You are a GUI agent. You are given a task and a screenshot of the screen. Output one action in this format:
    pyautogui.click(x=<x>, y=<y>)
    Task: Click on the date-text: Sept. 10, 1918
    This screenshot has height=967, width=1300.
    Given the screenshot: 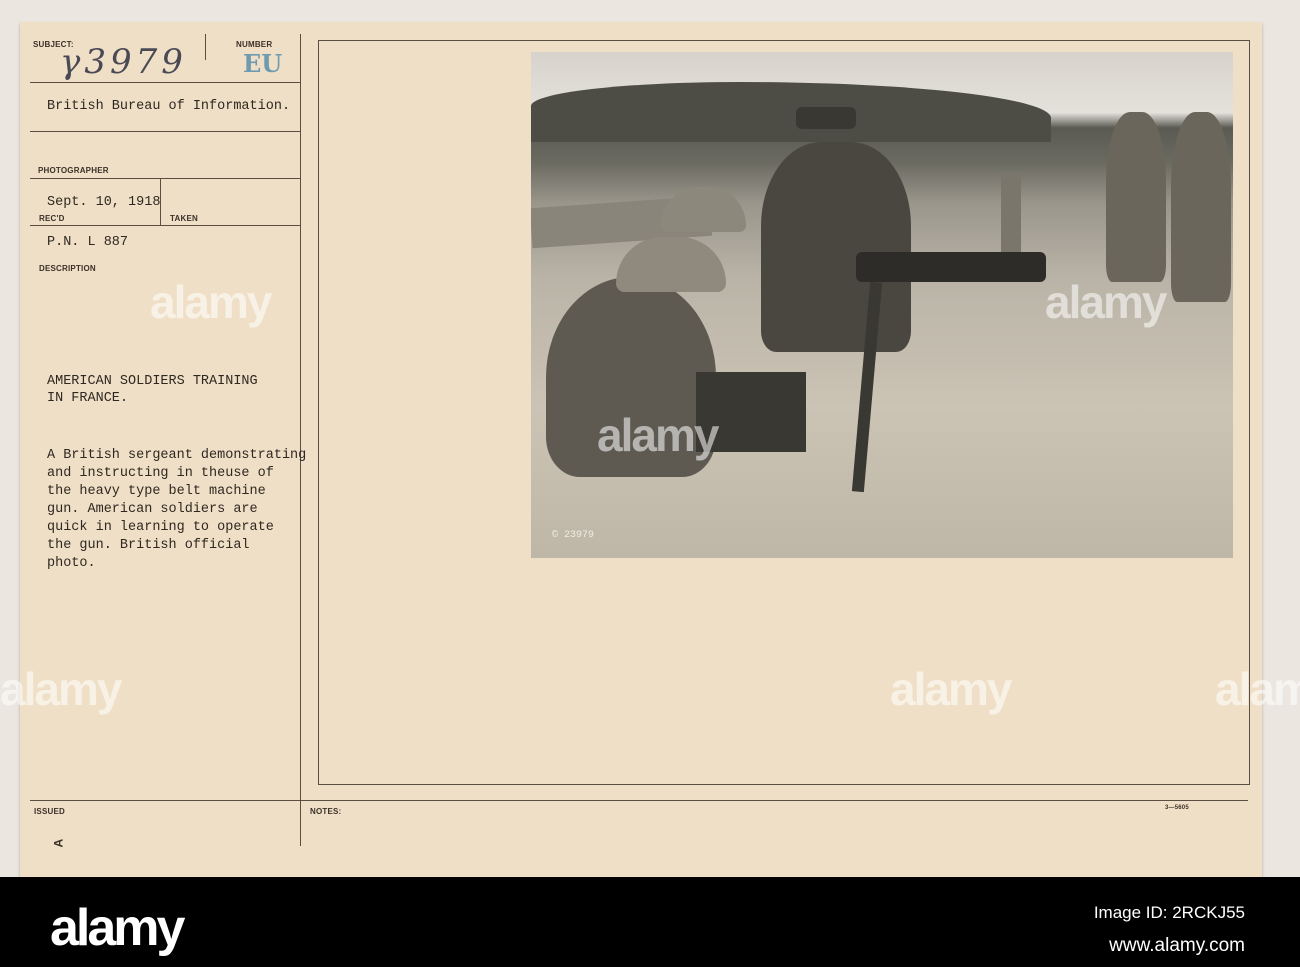 What is the action you would take?
    pyautogui.click(x=104, y=202)
    